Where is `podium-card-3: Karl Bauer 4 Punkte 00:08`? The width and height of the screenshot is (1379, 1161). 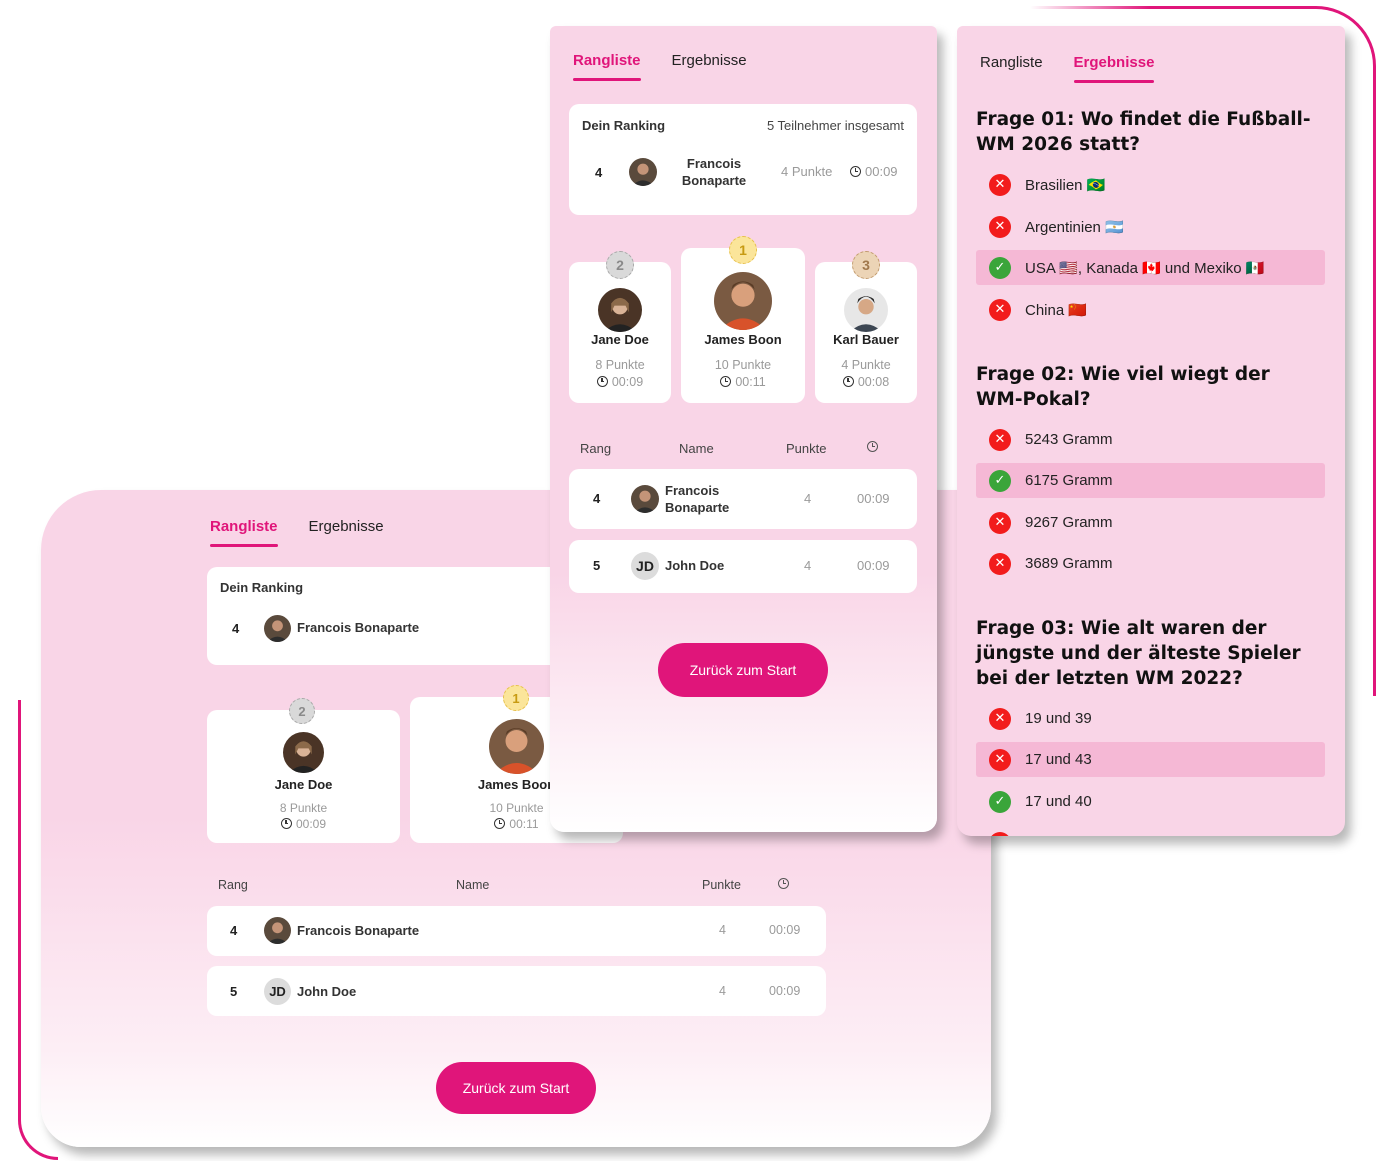 podium-card-3: Karl Bauer 4 Punkte 00:08 is located at coordinates (866, 332).